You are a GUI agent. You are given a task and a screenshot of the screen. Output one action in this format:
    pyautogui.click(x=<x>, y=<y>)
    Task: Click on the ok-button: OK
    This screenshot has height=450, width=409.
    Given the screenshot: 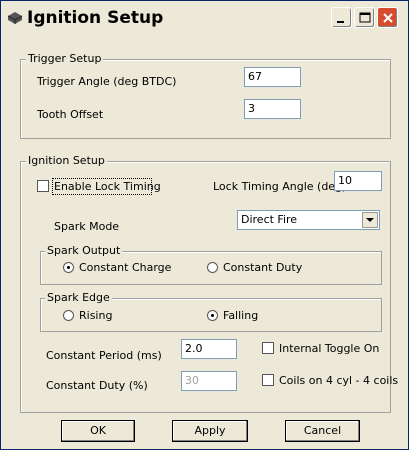 What is the action you would take?
    pyautogui.click(x=98, y=431)
    